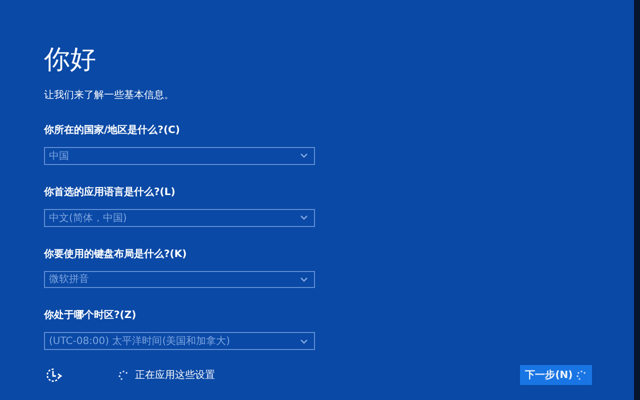 This screenshot has width=640, height=400. I want to click on question-label: 你所在的国家/地区是什么?(C), so click(112, 131).